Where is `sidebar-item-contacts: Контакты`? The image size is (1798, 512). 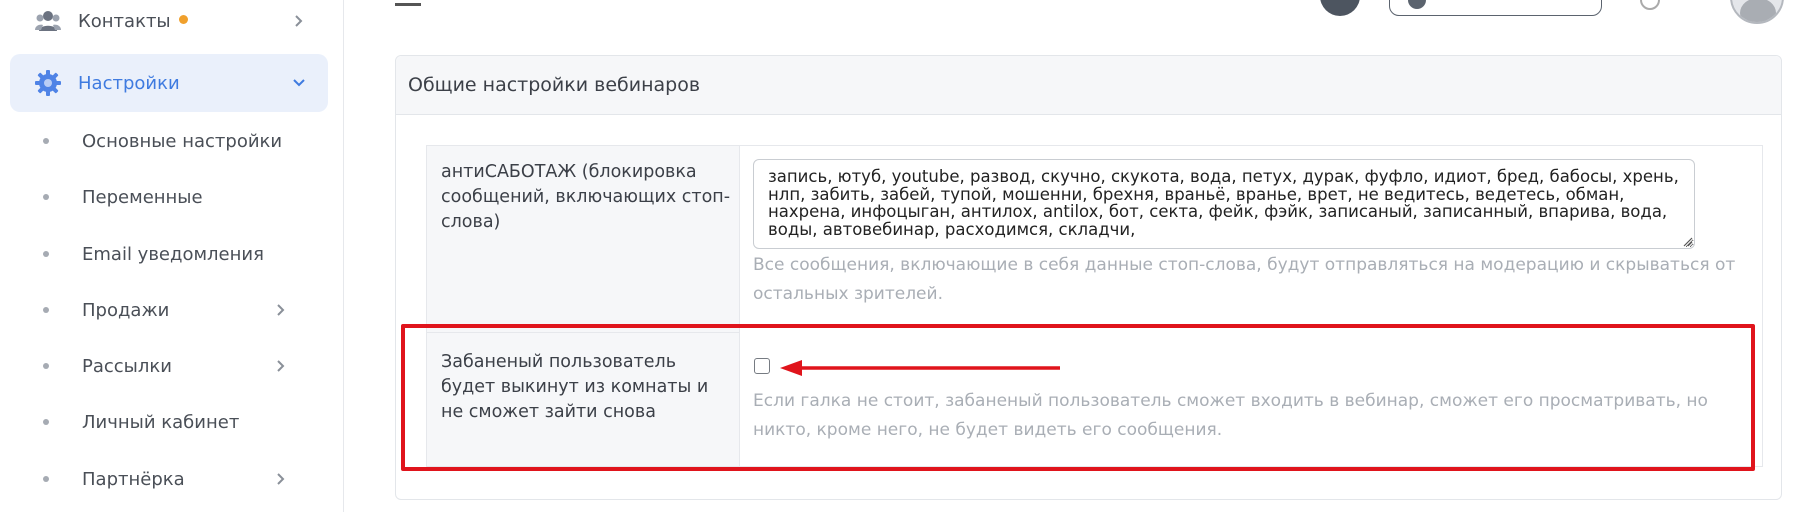
sidebar-item-contacts: Контакты is located at coordinates (169, 25).